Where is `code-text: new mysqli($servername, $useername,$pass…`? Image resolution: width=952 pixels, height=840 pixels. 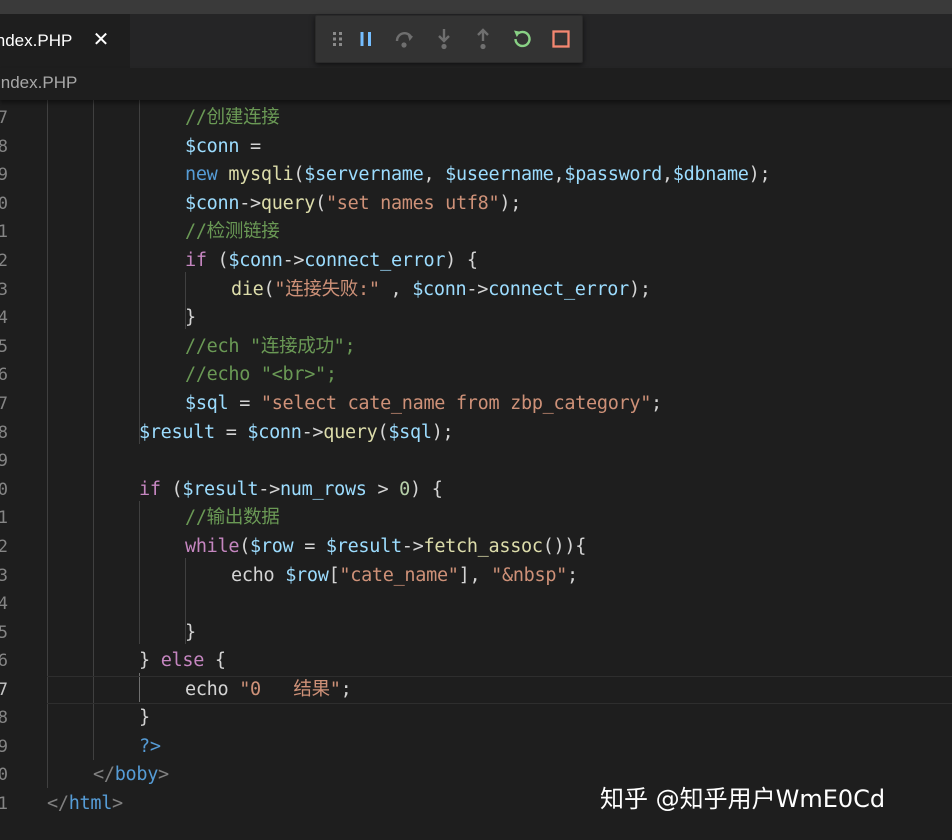
code-text: new mysqli($servername, $useername,$pass… is located at coordinates (477, 175).